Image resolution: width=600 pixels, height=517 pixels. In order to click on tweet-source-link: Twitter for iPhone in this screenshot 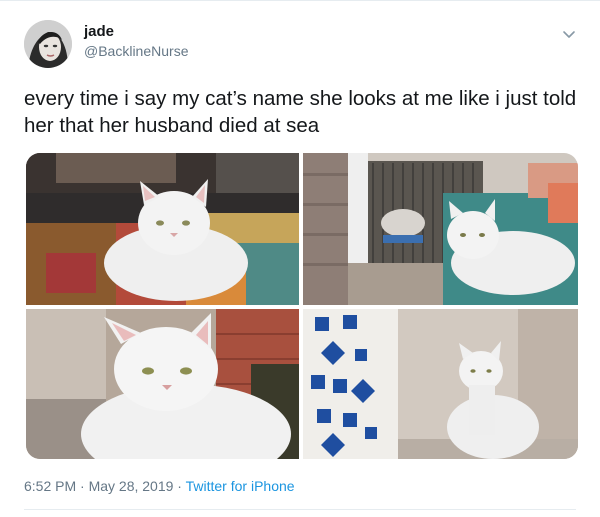, I will do `click(240, 486)`.